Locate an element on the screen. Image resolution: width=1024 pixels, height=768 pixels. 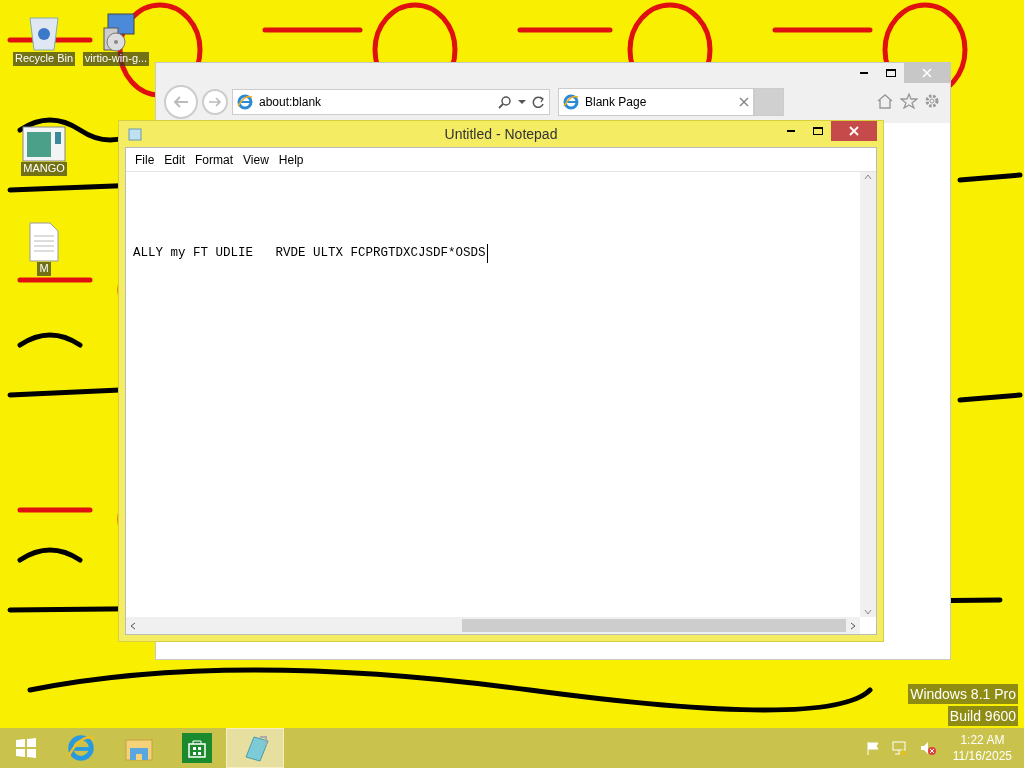
desktop-icon-label: M is located at coordinates (44, 269).